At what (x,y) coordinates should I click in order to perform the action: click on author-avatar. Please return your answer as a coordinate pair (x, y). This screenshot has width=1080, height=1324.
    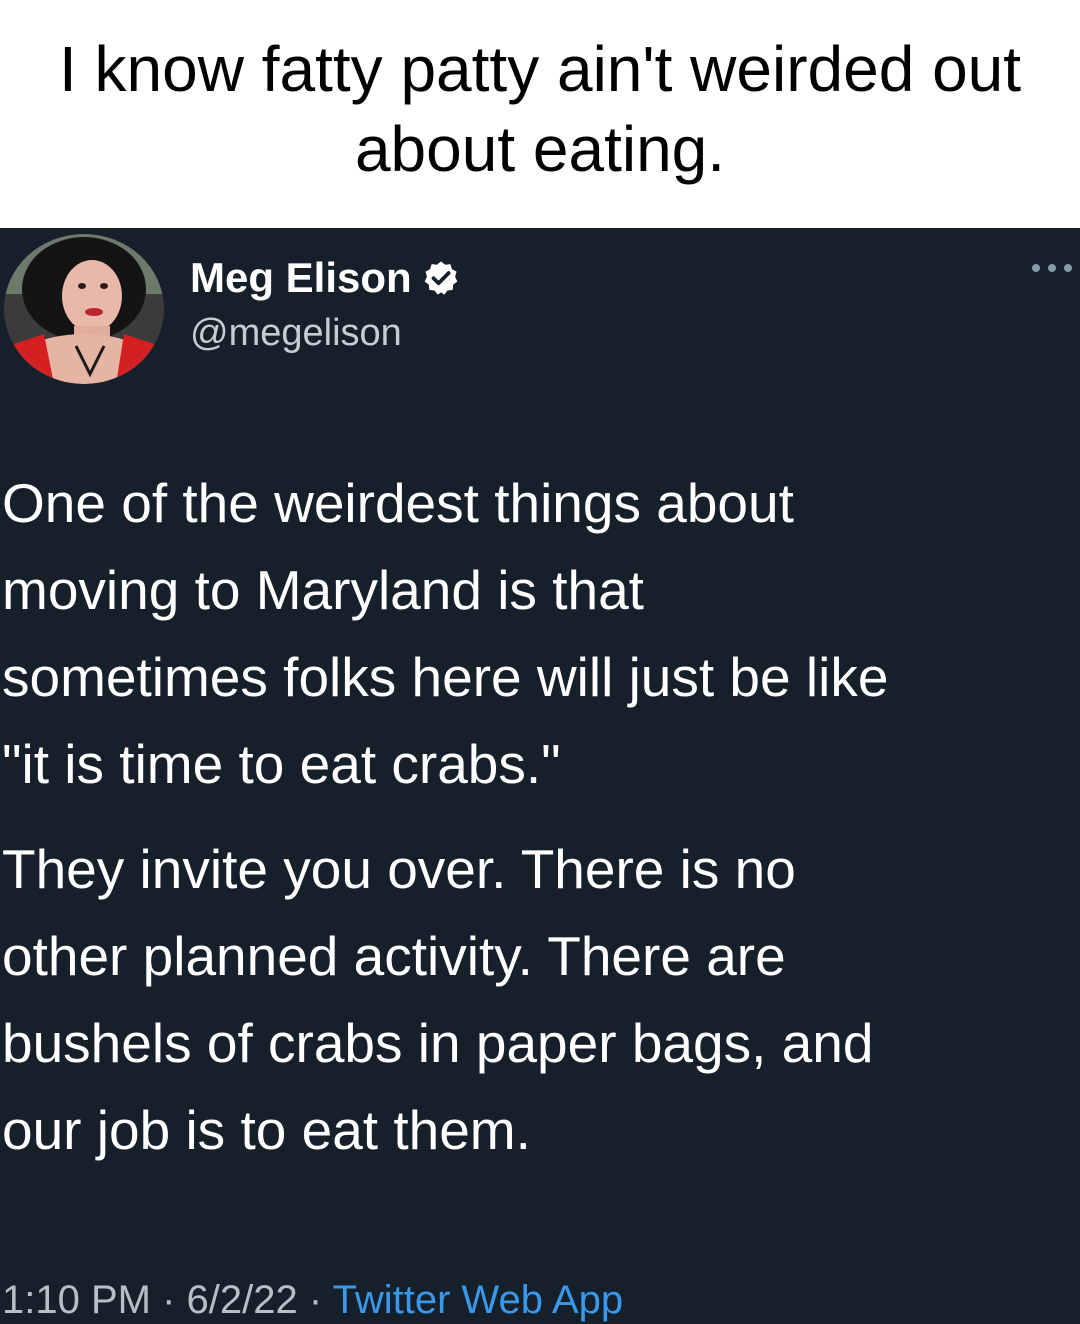
    Looking at the image, I should click on (84, 309).